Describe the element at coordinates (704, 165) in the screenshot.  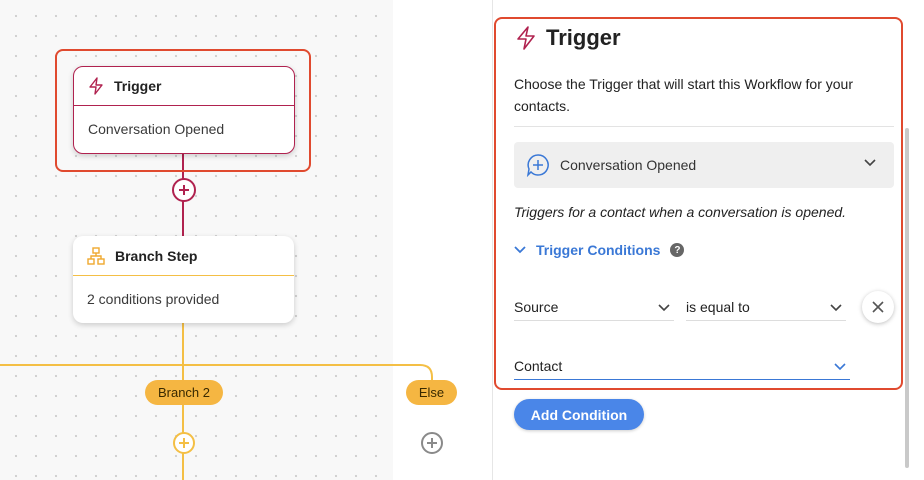
I see `trigger-type-select: Conversation Opened` at that location.